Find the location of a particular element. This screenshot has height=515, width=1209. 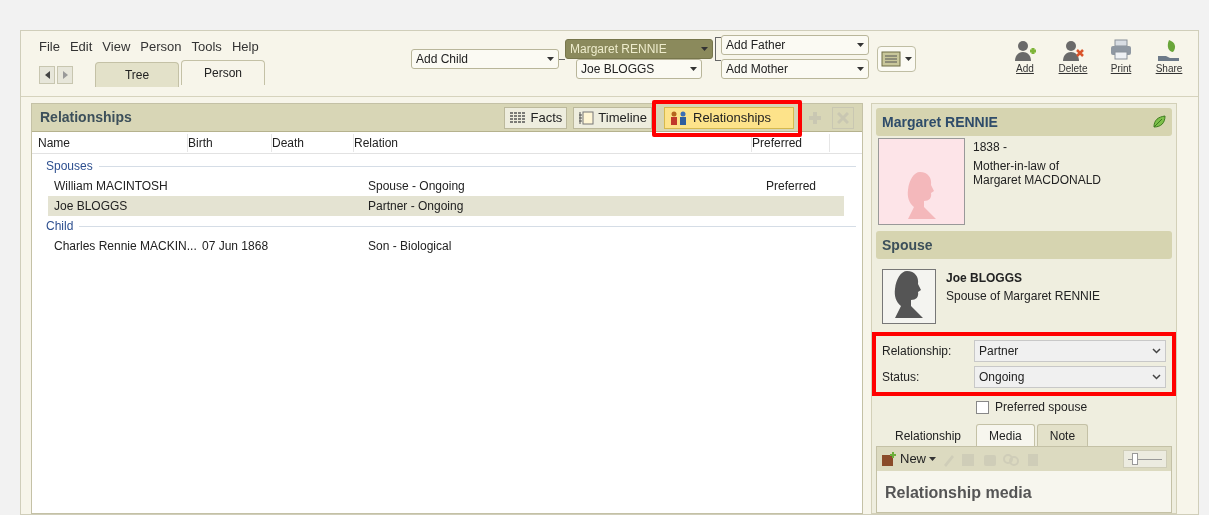

birth-years: 1838 - is located at coordinates (991, 147).